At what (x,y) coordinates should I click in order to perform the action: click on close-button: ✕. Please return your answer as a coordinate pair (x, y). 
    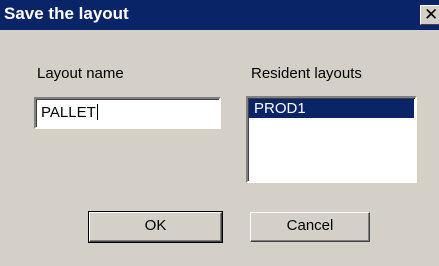
    Looking at the image, I should click on (429, 15).